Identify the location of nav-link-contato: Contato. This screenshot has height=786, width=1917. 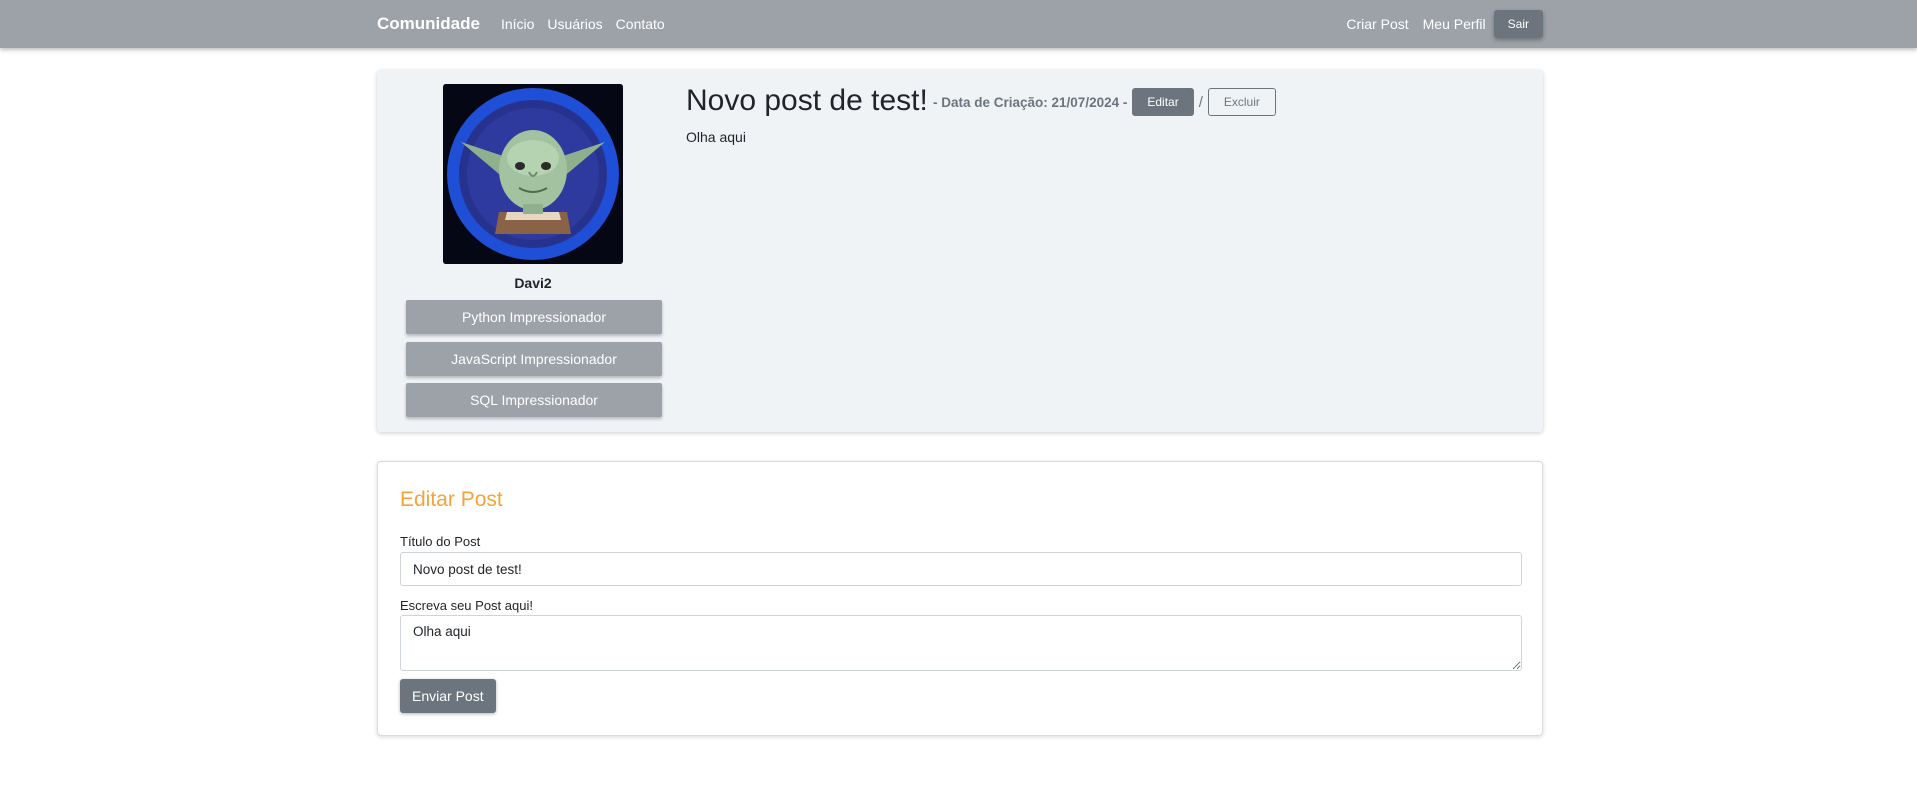
(640, 24).